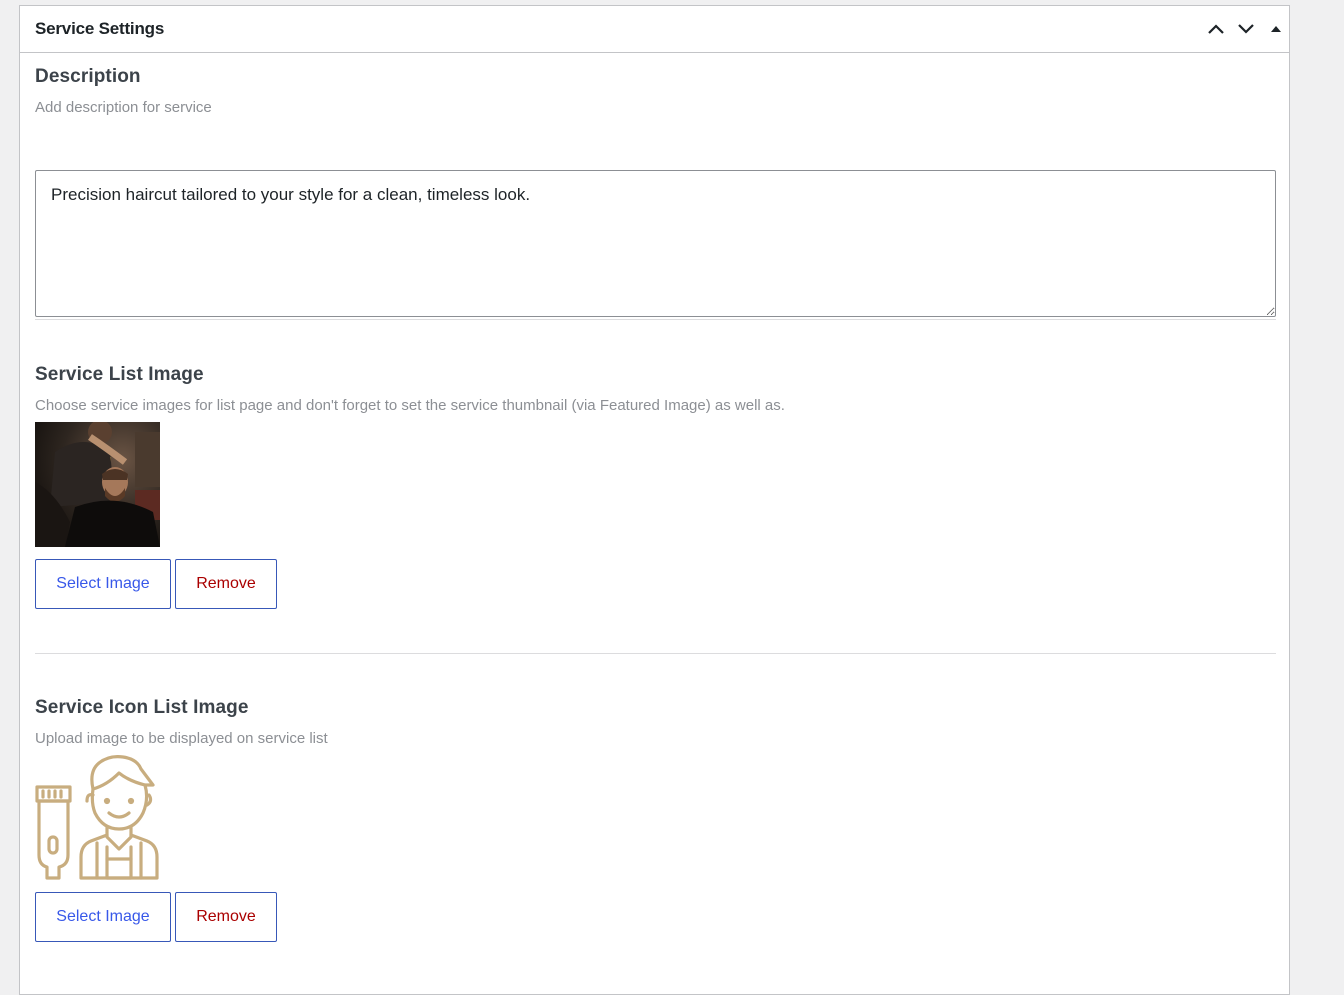 The image size is (1344, 995). I want to click on metabox-header: Service Settings, so click(654, 29).